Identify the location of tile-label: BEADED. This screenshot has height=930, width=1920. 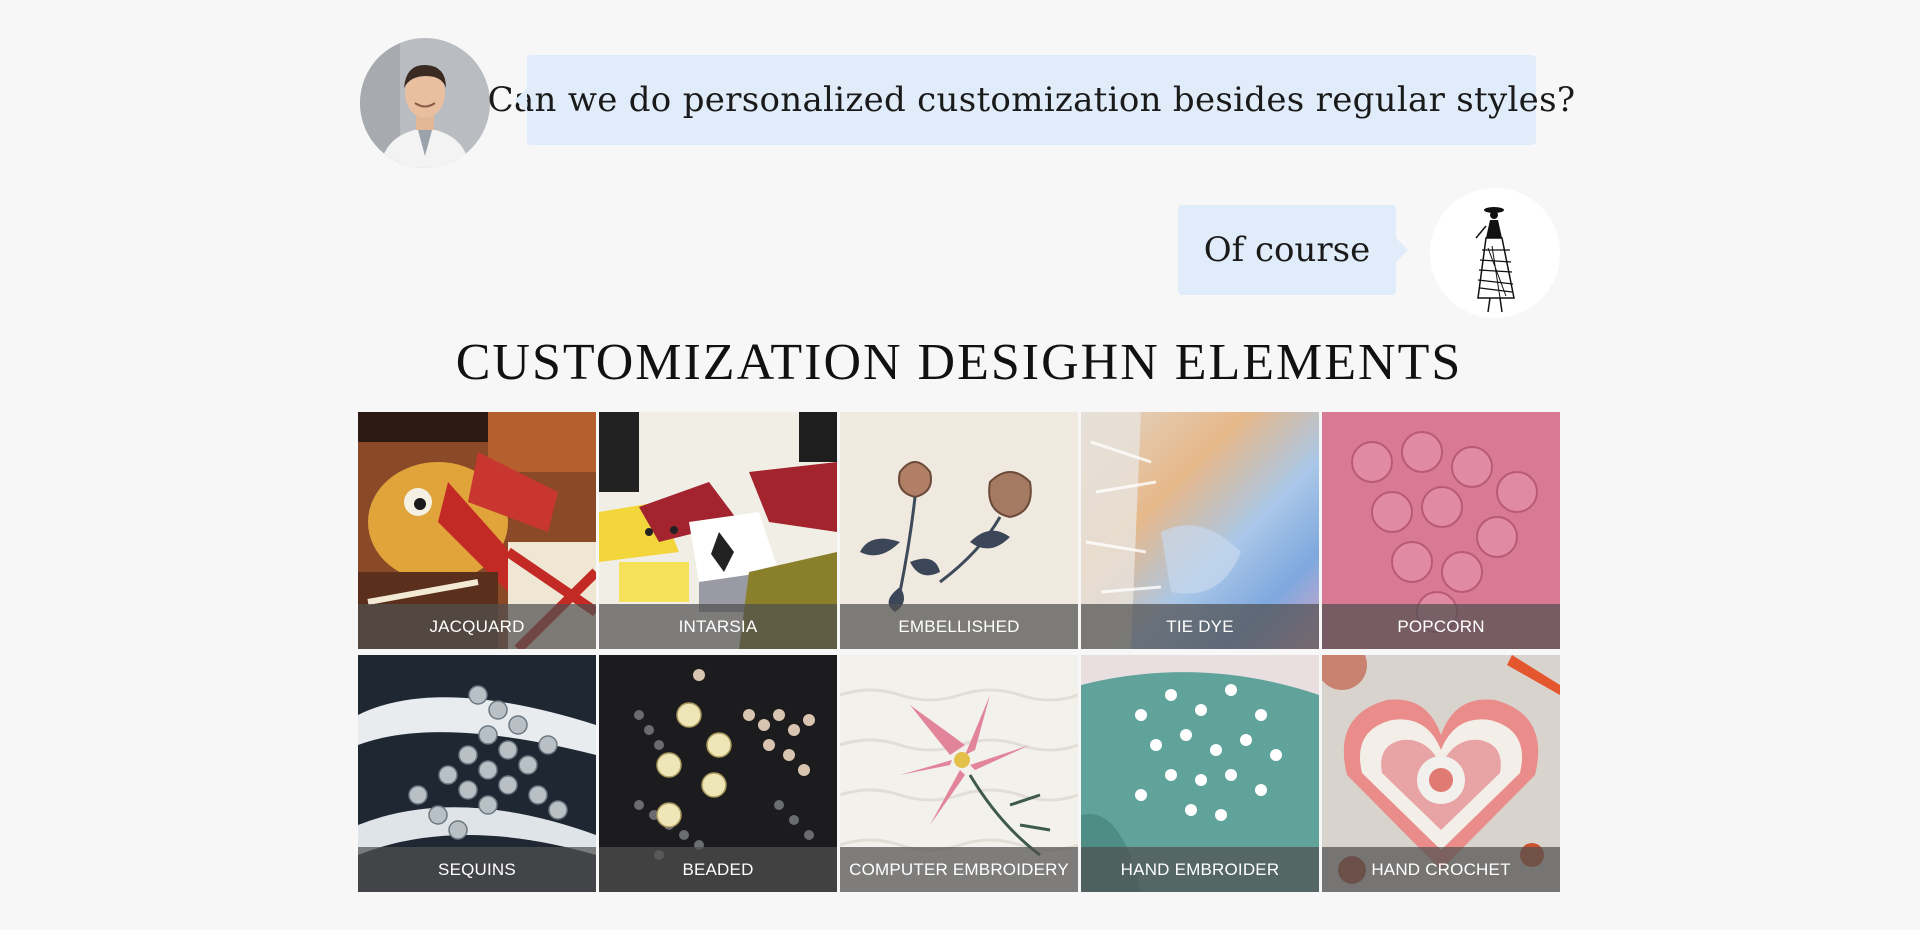
(718, 869).